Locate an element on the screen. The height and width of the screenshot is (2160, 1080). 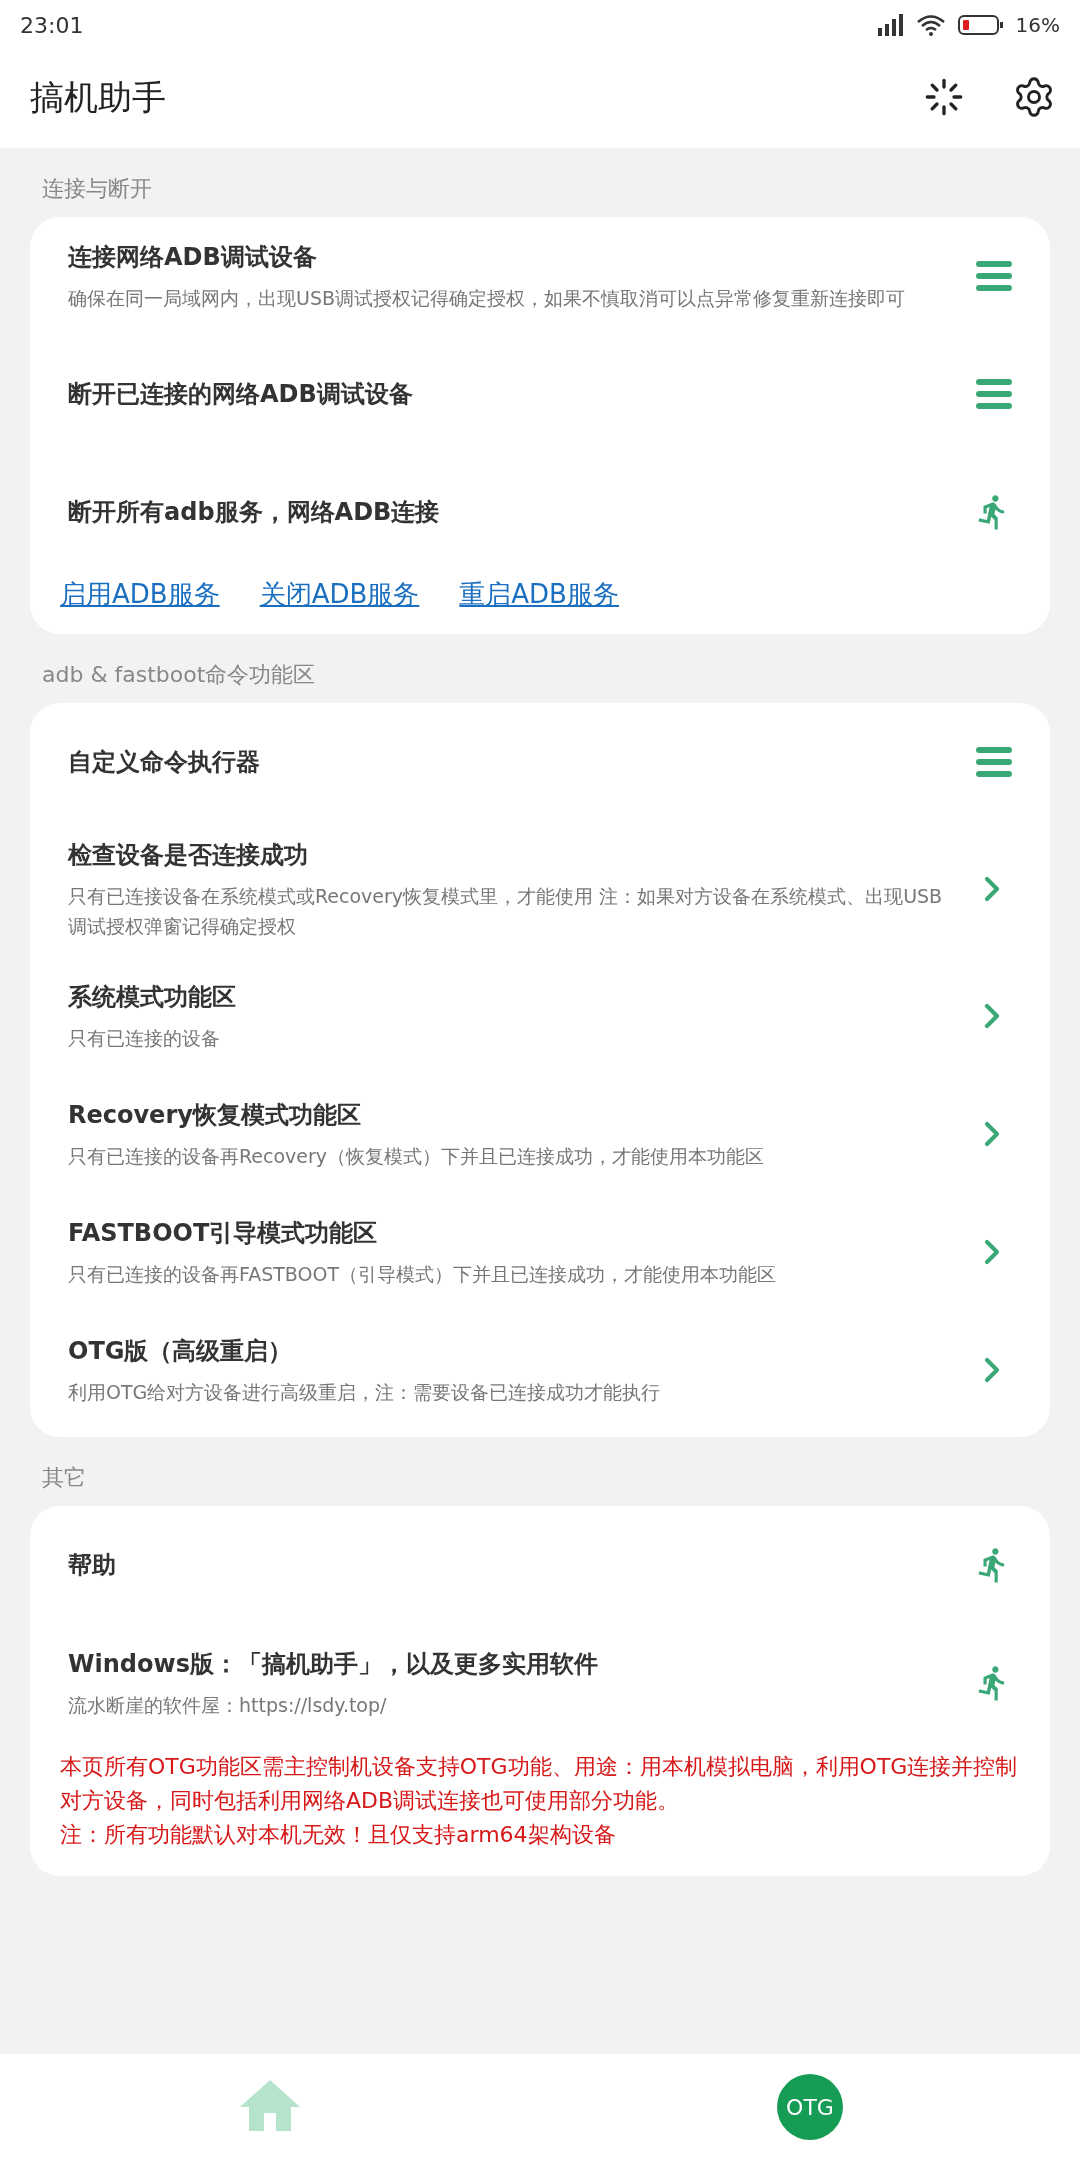
section-header: adb & fastboot命令功能区 is located at coordinates (179, 675).